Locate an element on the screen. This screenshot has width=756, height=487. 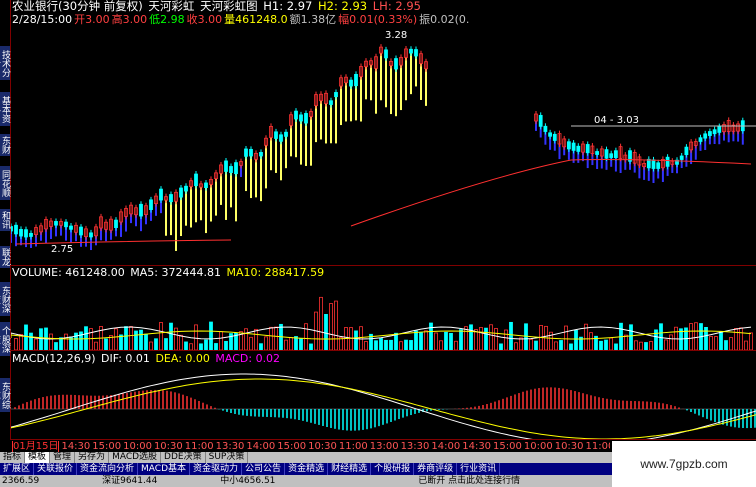
time-axis-label: 14:00 is located at coordinates (261, 446).